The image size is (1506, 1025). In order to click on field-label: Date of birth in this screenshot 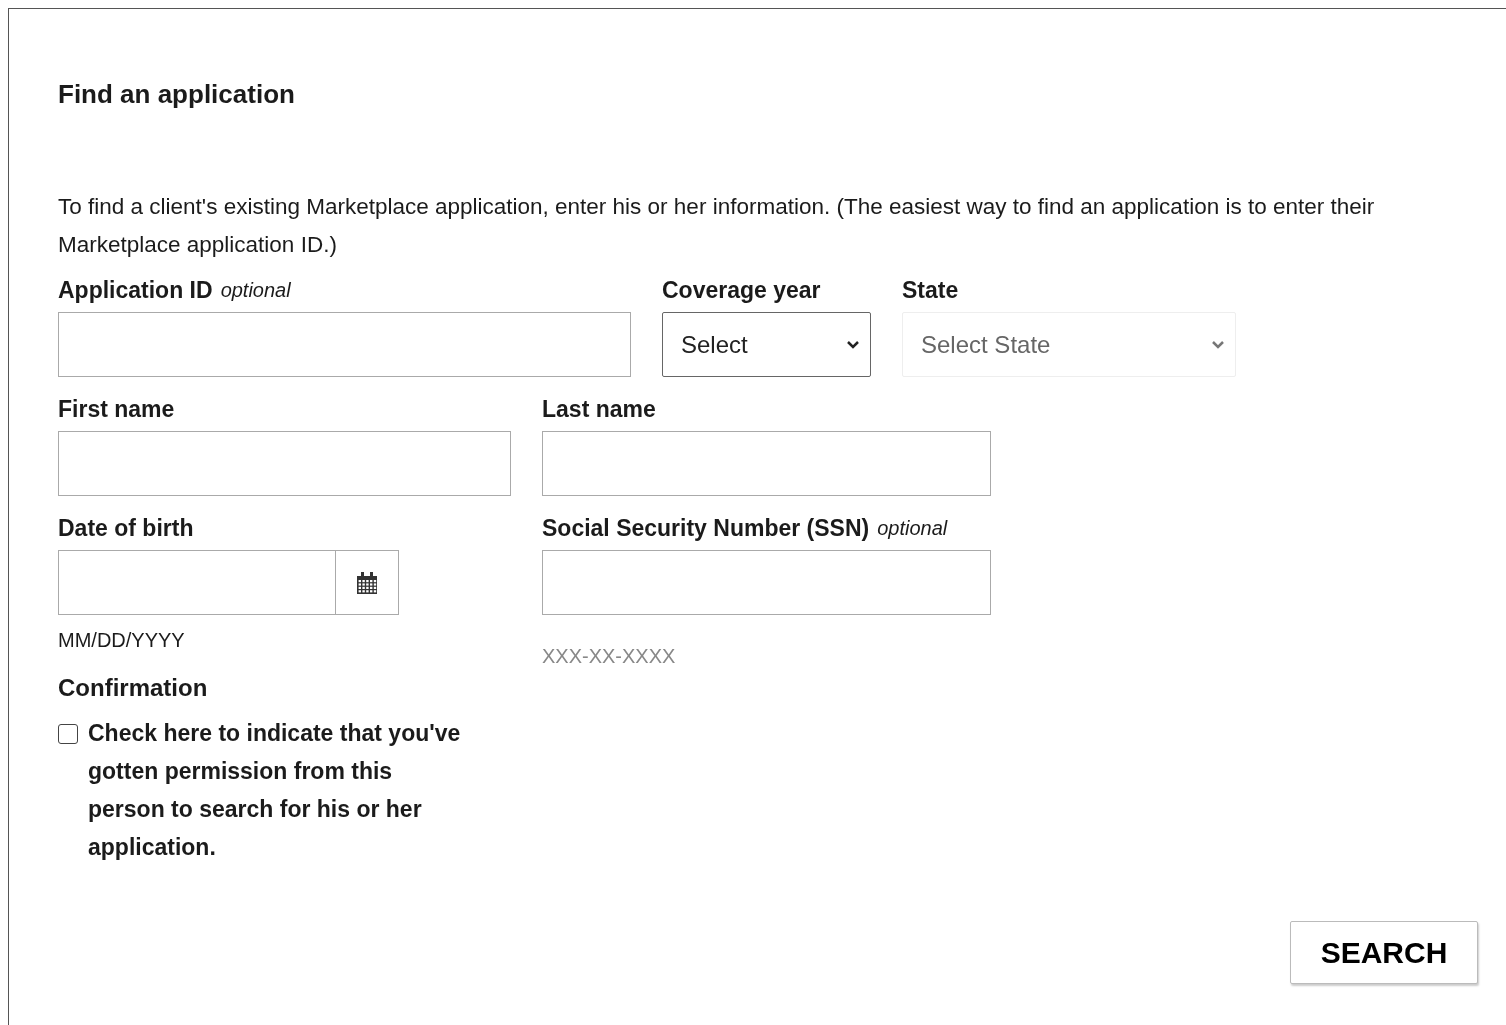, I will do `click(126, 528)`.